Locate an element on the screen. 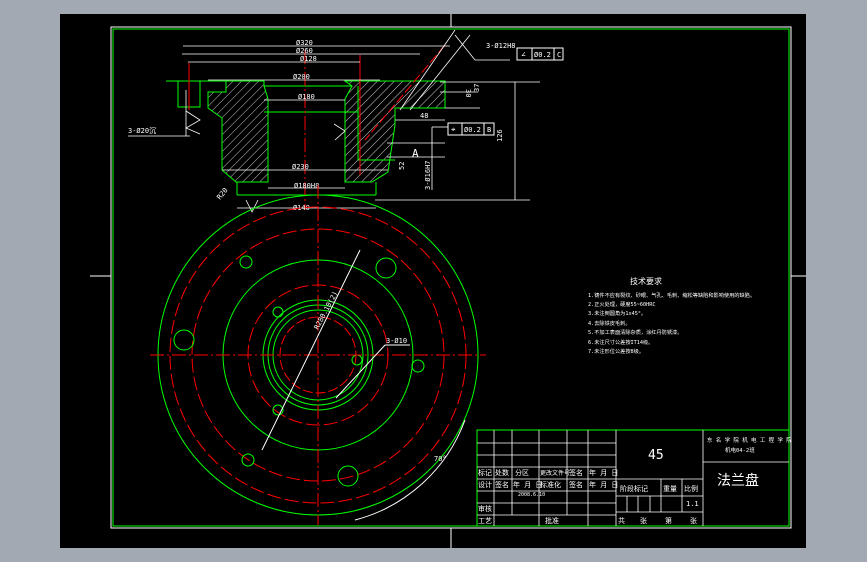 Image resolution: width=867 pixels, height=562 pixels. tolerance-frame-2: ⌖ Ø0.2 B is located at coordinates (471, 129).